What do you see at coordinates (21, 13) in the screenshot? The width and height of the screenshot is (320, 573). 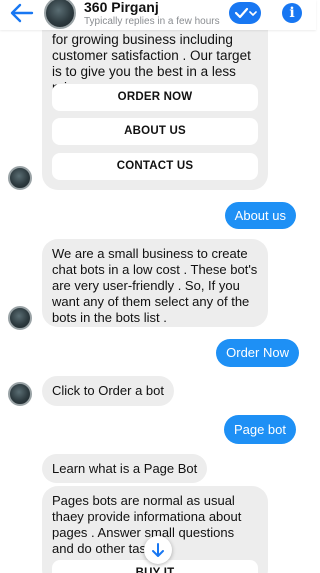 I see `back-arrow-icon` at bounding box center [21, 13].